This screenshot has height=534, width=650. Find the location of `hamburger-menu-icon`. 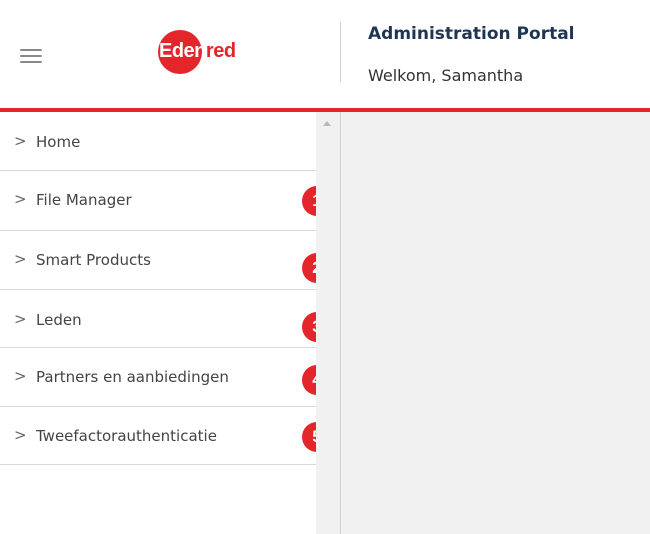

hamburger-menu-icon is located at coordinates (31, 56).